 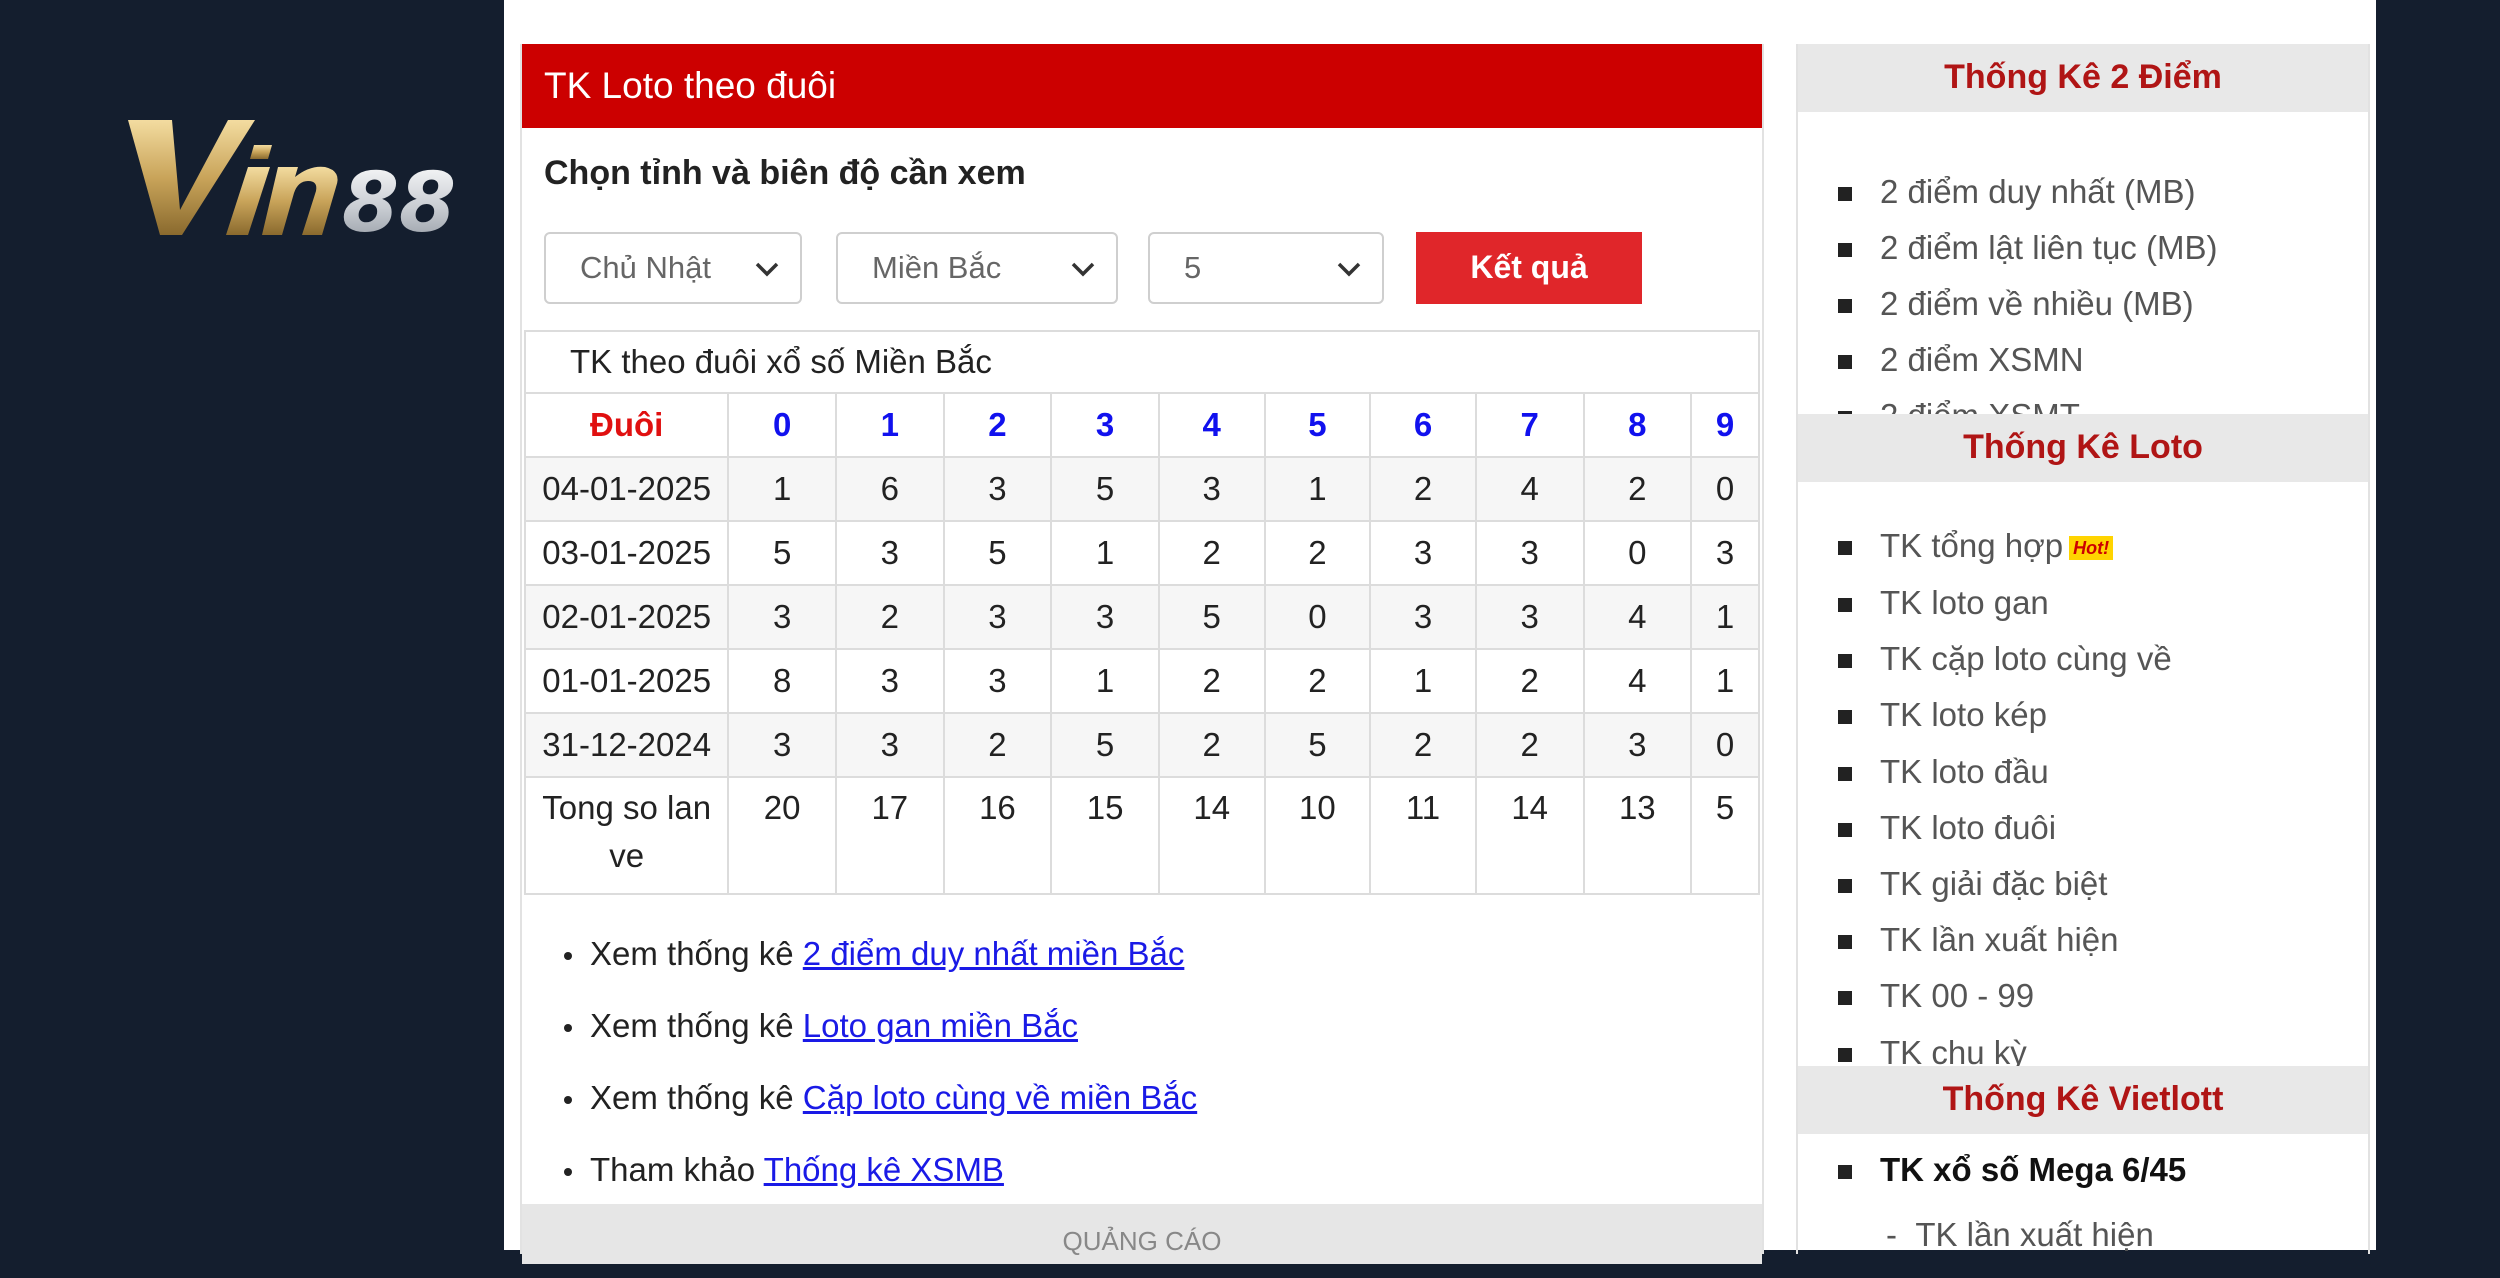 What do you see at coordinates (1943, 603) in the screenshot?
I see `sidebar-item: TK loto gan` at bounding box center [1943, 603].